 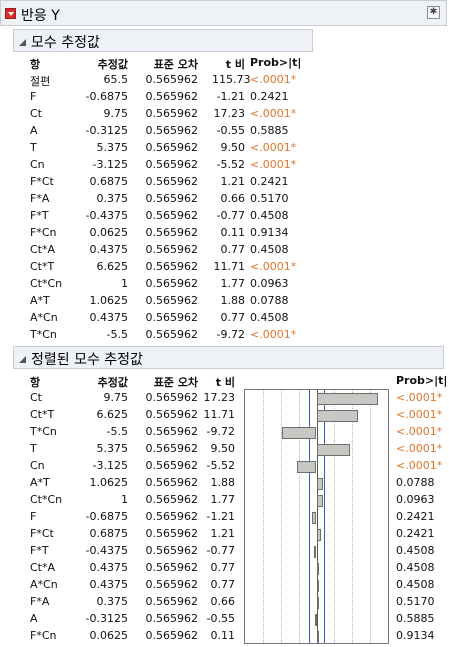 What do you see at coordinates (112, 64) in the screenshot?
I see `estimate-header: 추정값` at bounding box center [112, 64].